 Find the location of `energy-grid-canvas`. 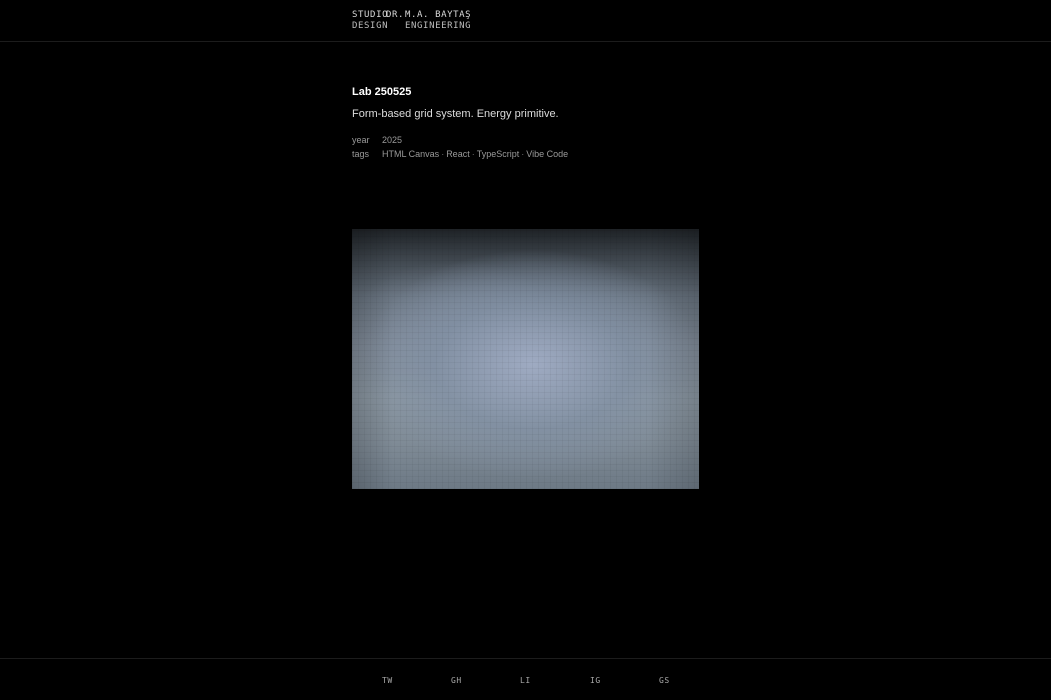

energy-grid-canvas is located at coordinates (525, 359).